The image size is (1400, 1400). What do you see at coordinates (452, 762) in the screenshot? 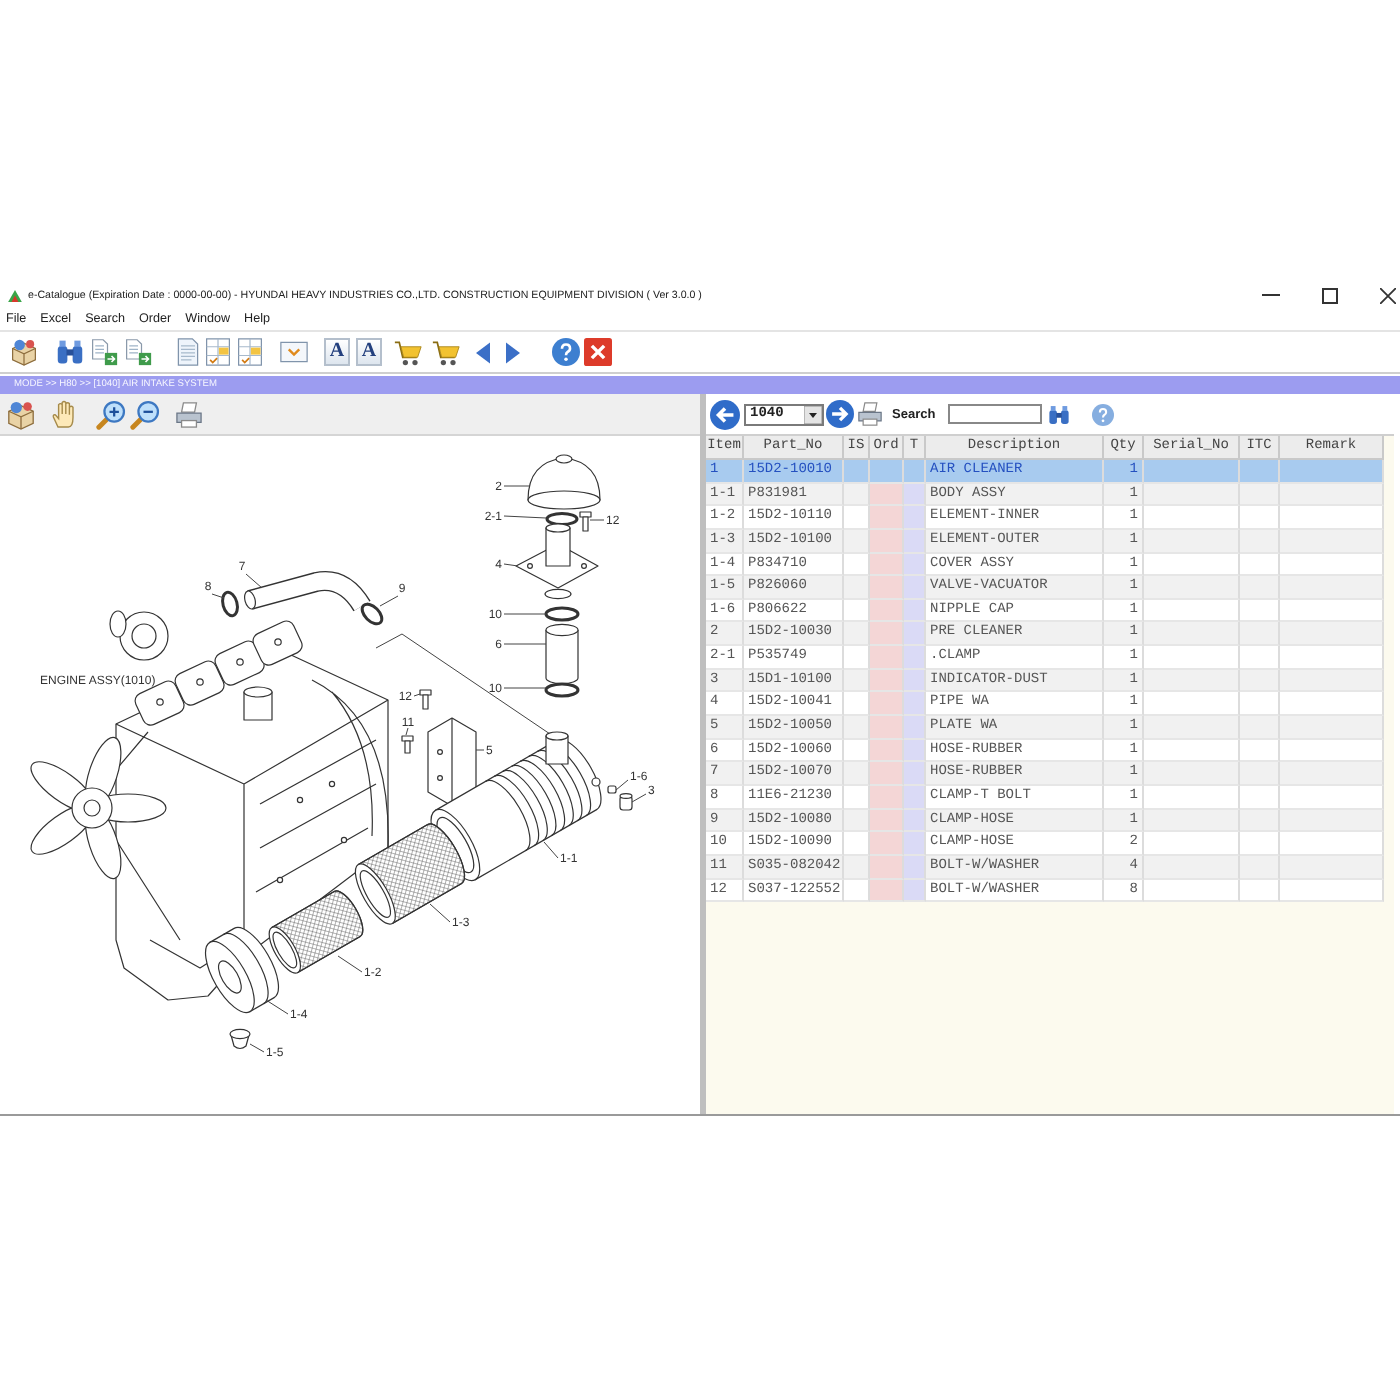
I see `bracket-plate` at bounding box center [452, 762].